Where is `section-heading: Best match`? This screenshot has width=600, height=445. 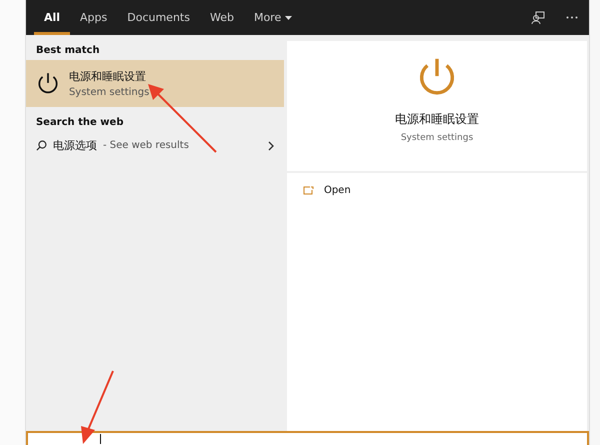
section-heading: Best match is located at coordinates (67, 51).